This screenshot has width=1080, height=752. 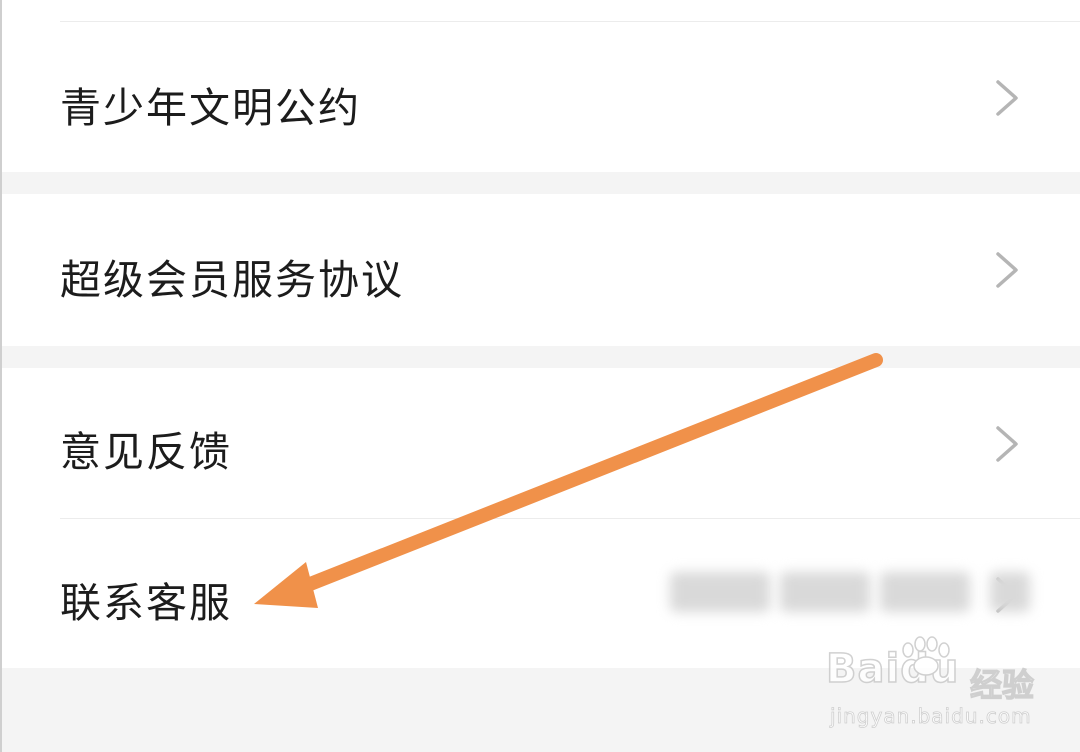 What do you see at coordinates (1002, 684) in the screenshot?
I see `watermark-brand-suffix: 经验` at bounding box center [1002, 684].